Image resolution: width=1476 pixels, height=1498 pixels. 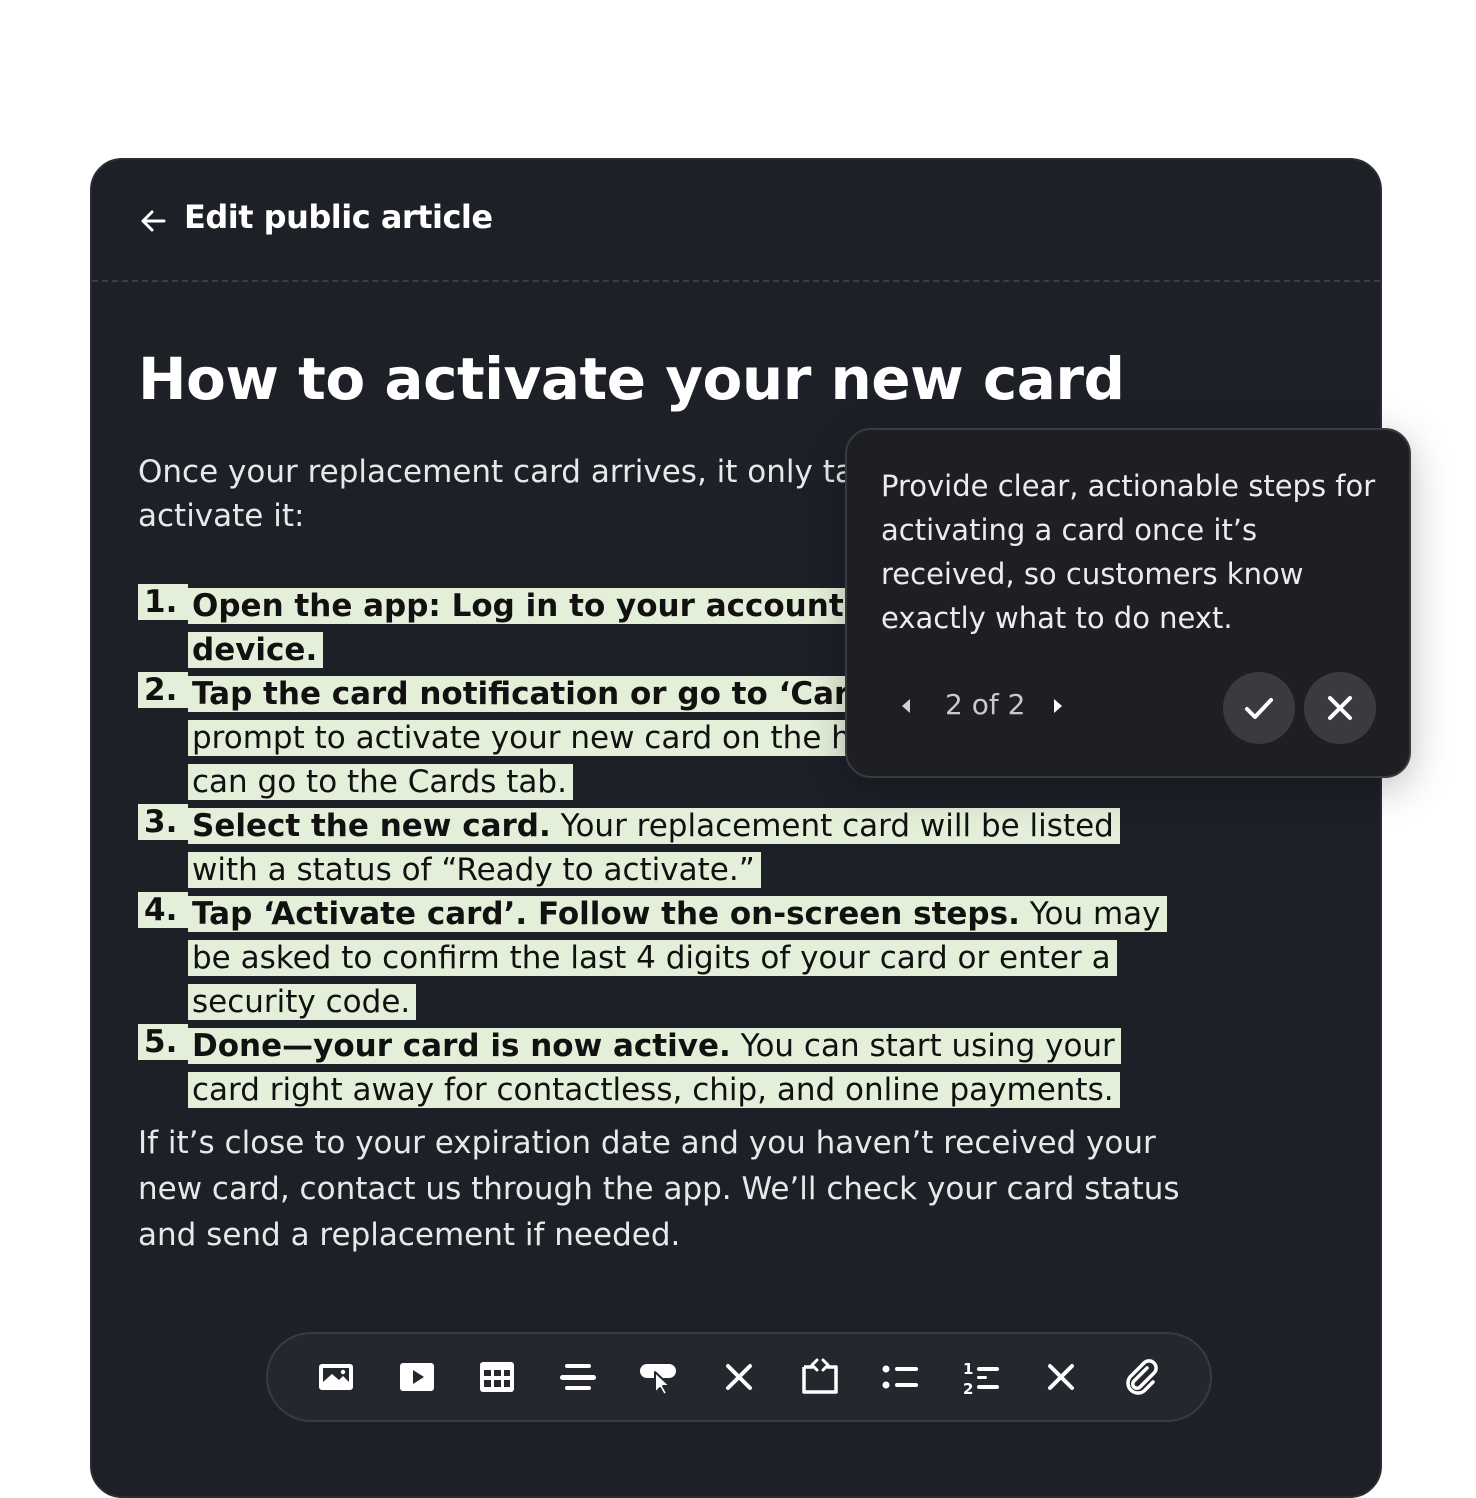 I want to click on insert-divider-button, so click(x=578, y=1377).